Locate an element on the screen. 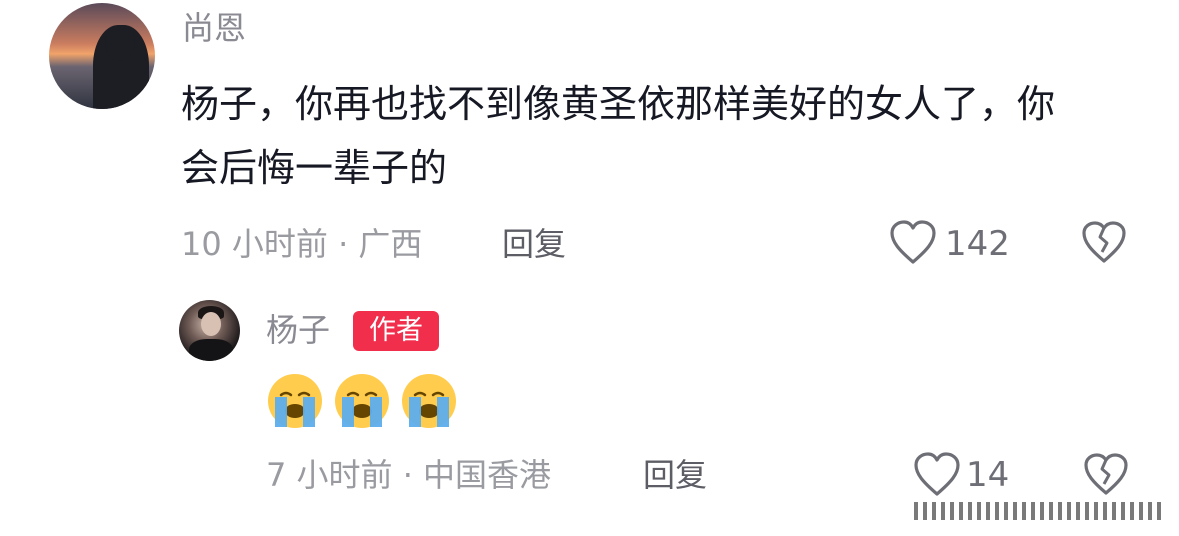 Image resolution: width=1179 pixels, height=536 pixels. avatar-face is located at coordinates (211, 324).